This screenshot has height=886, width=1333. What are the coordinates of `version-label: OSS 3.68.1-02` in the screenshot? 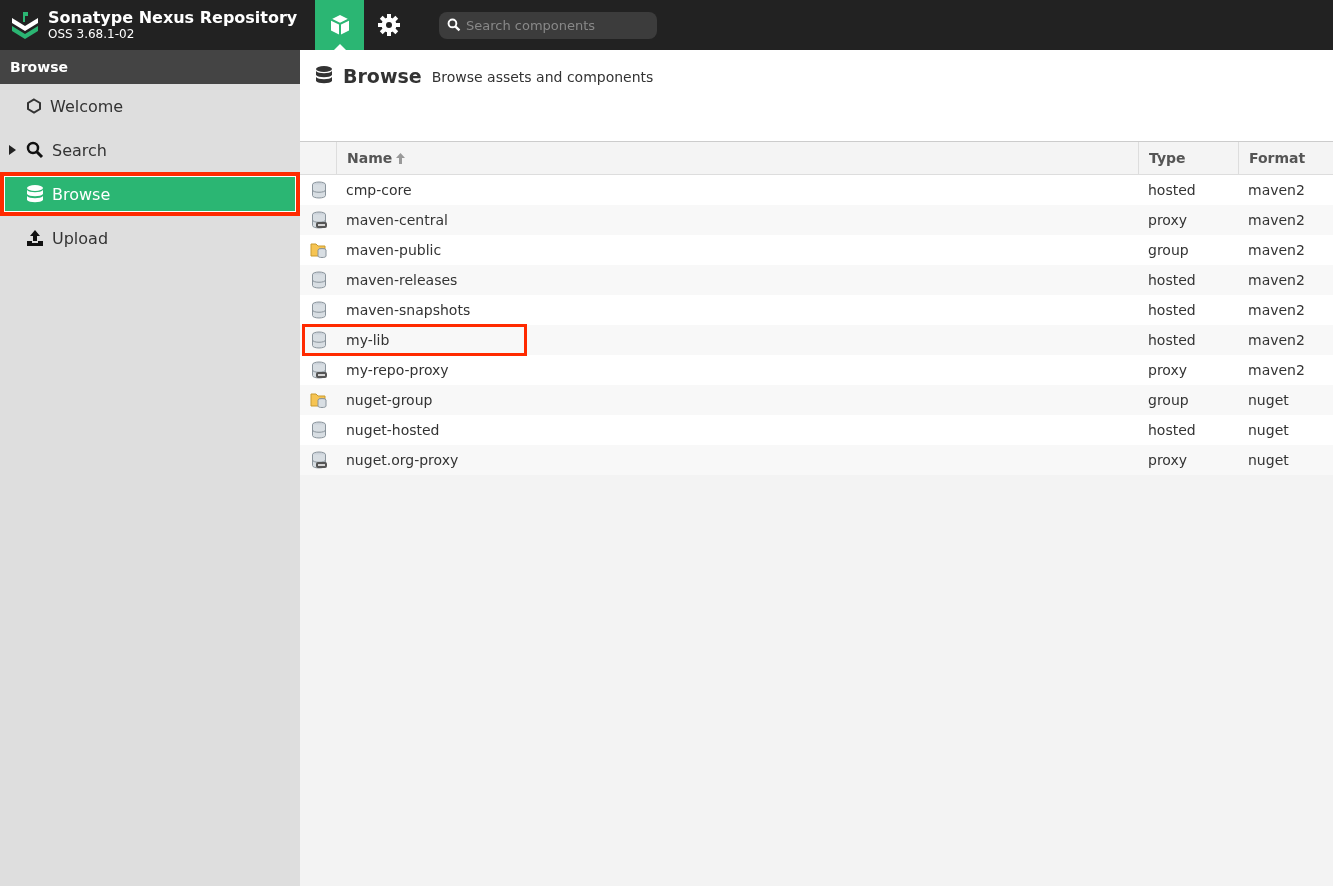 It's located at (92, 34).